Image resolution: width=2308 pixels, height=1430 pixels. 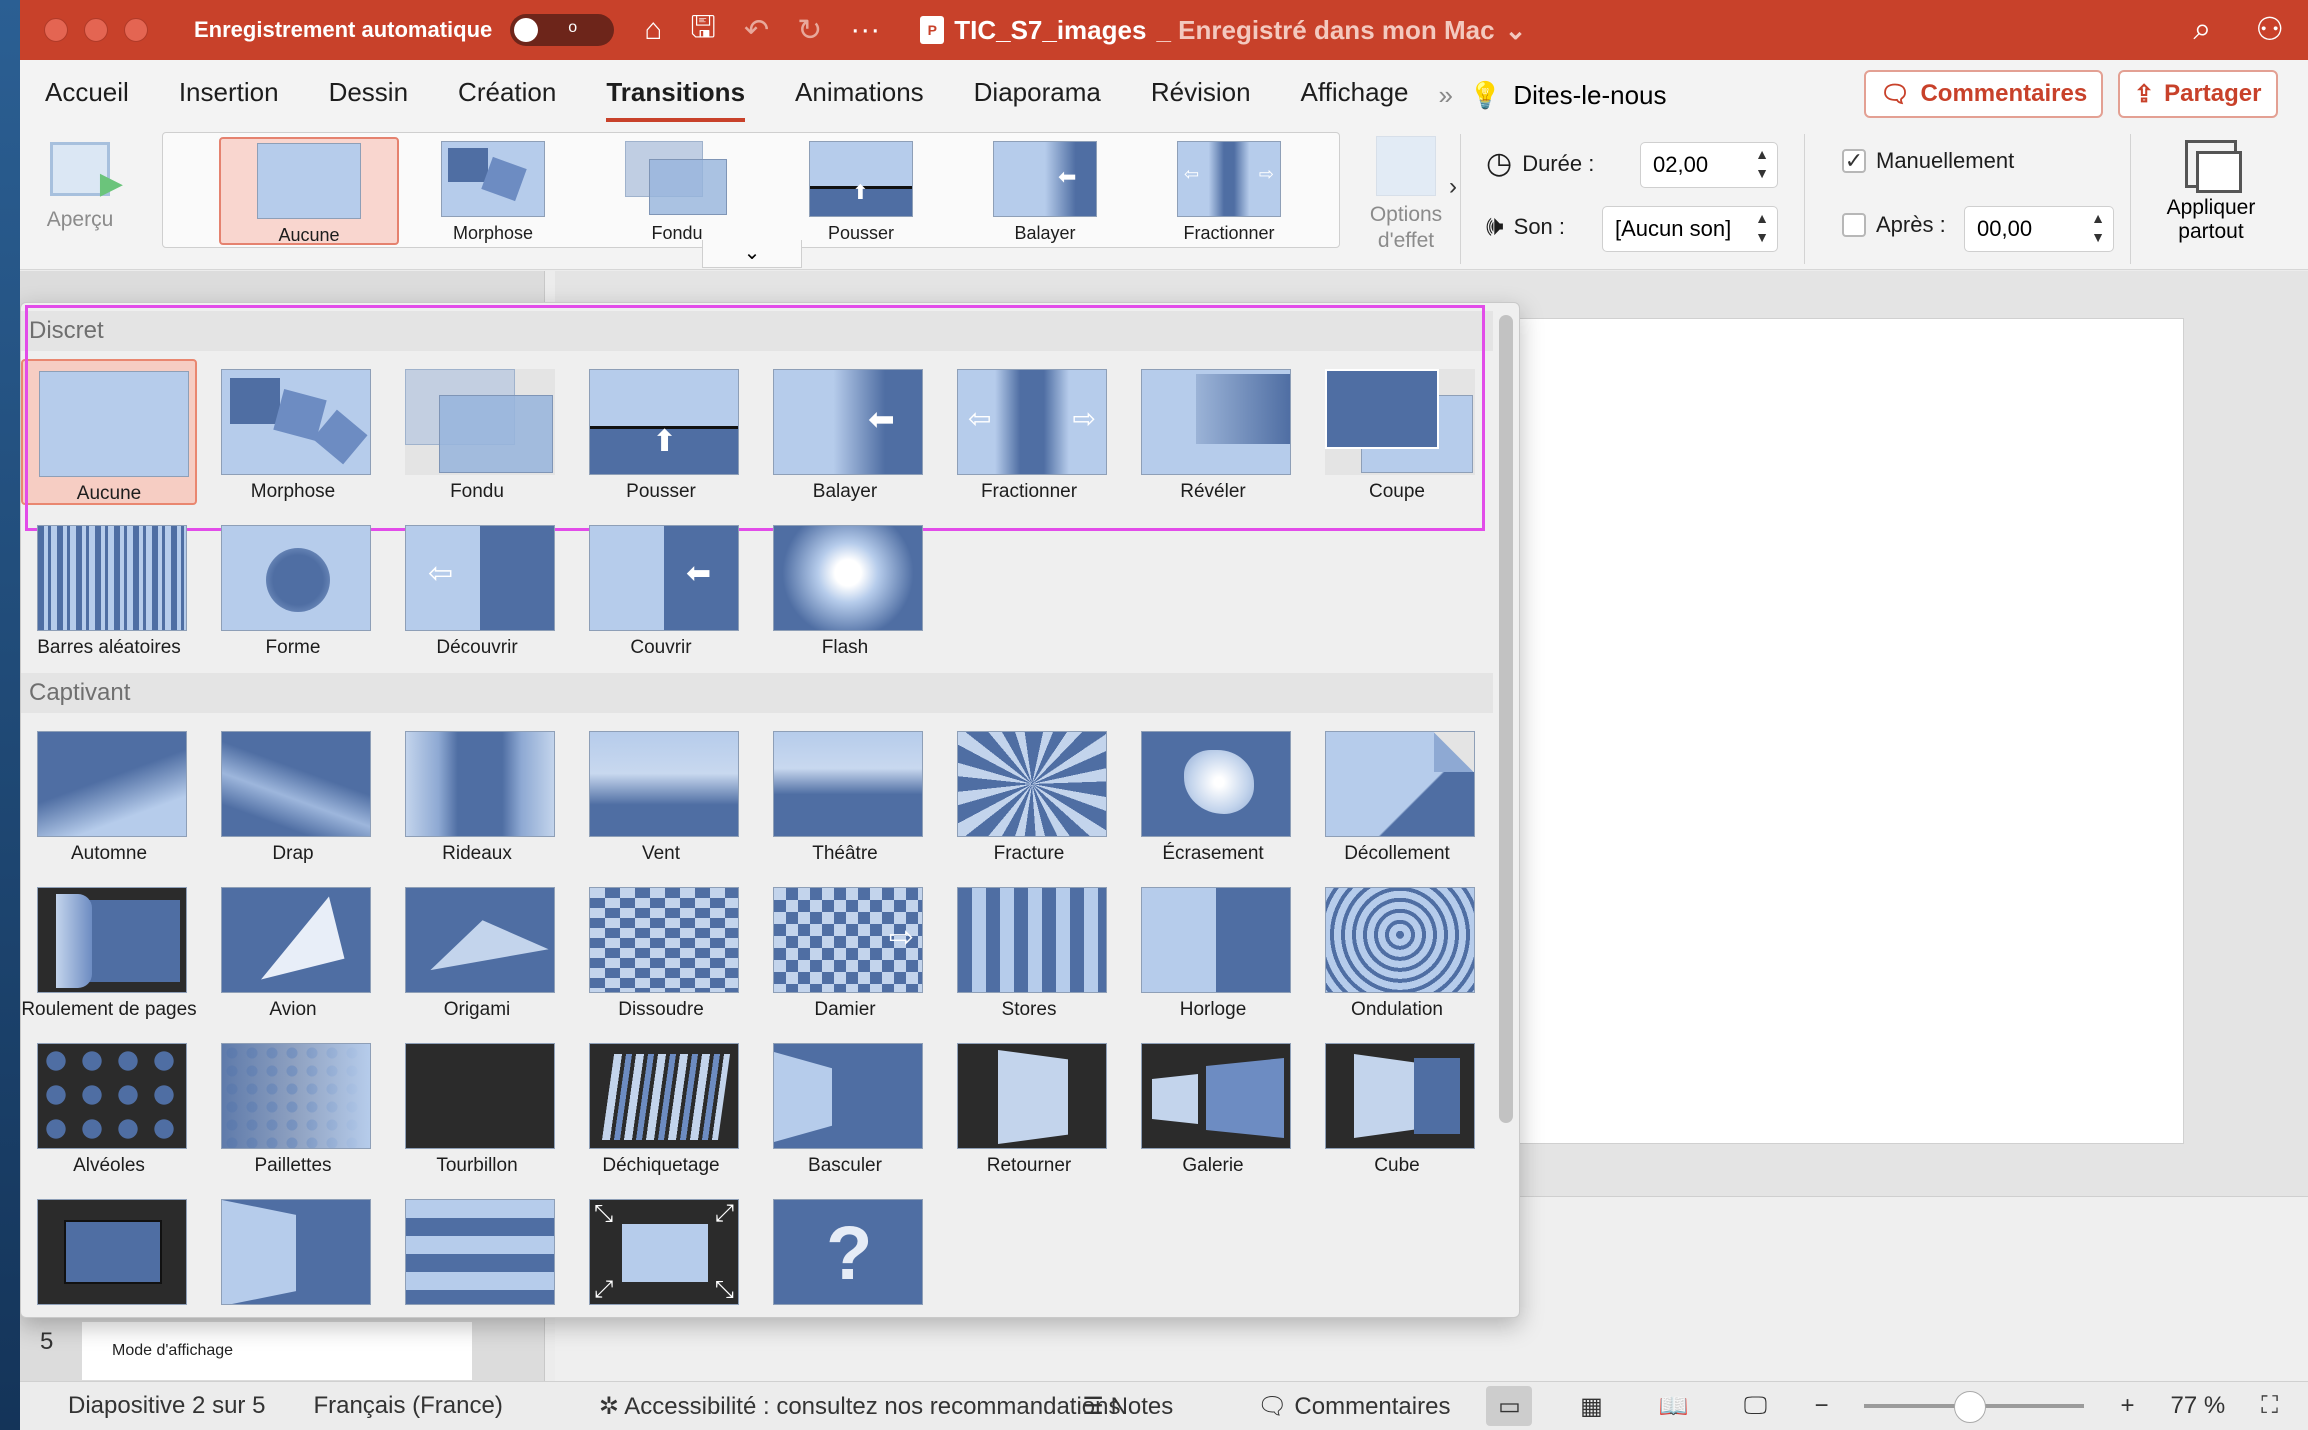 I want to click on autosave-toggle: o, so click(x=562, y=30).